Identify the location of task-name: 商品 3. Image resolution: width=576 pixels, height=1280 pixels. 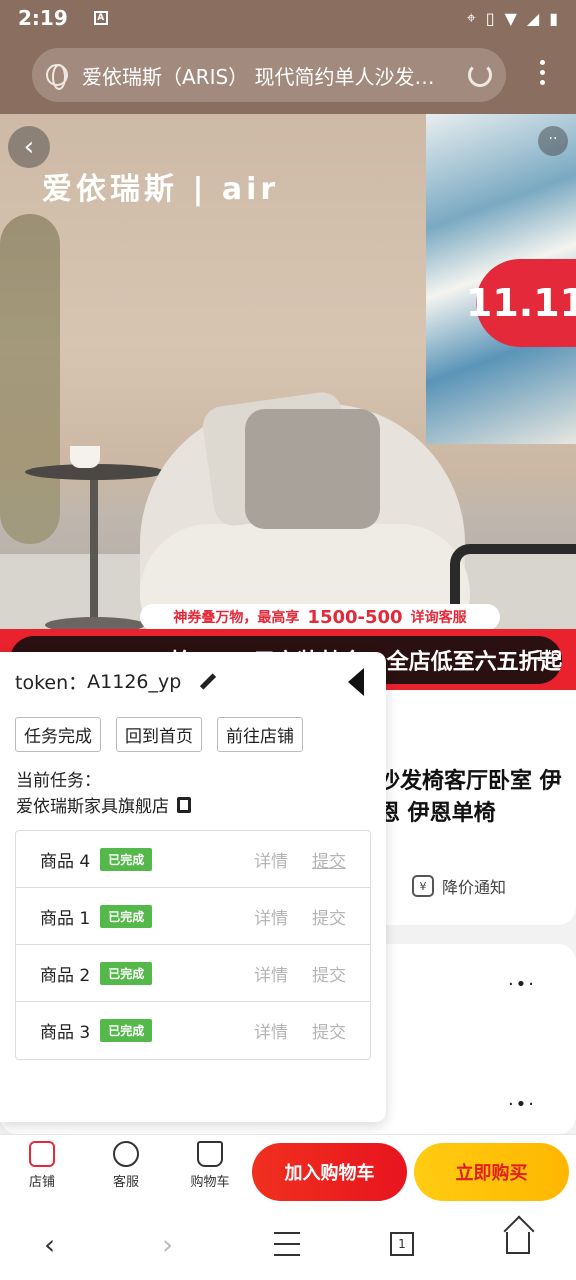
(65, 1033).